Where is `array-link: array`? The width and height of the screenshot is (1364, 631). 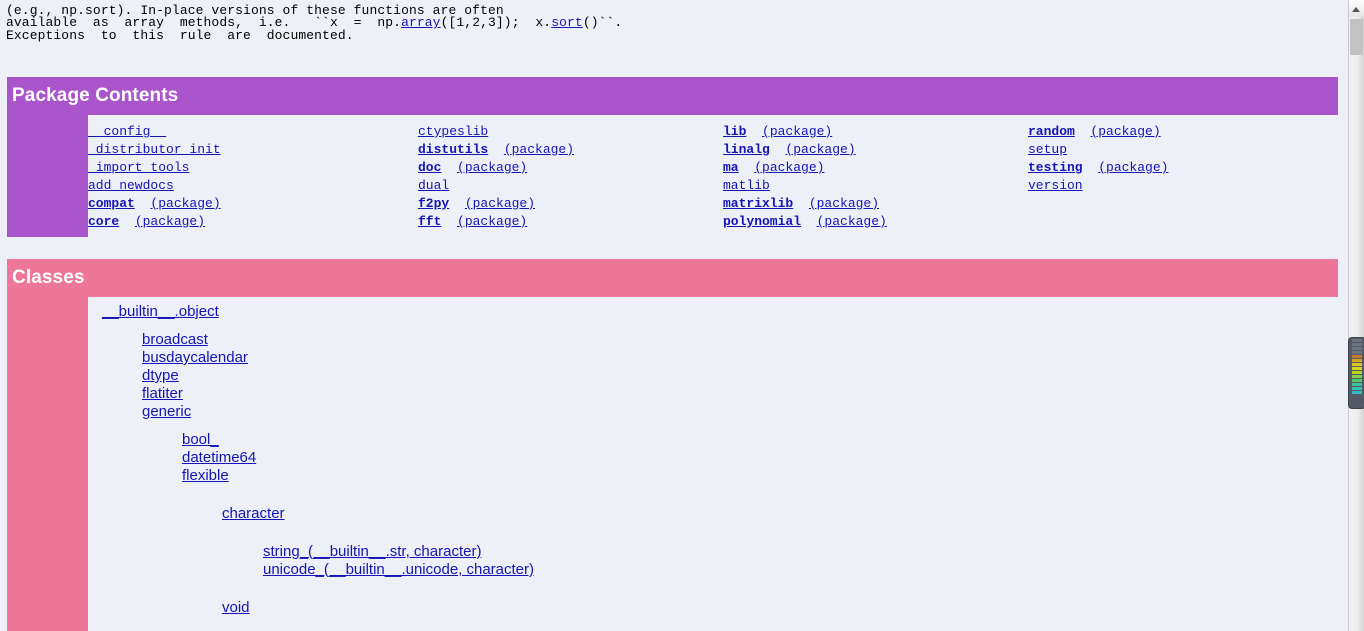 array-link: array is located at coordinates (421, 22).